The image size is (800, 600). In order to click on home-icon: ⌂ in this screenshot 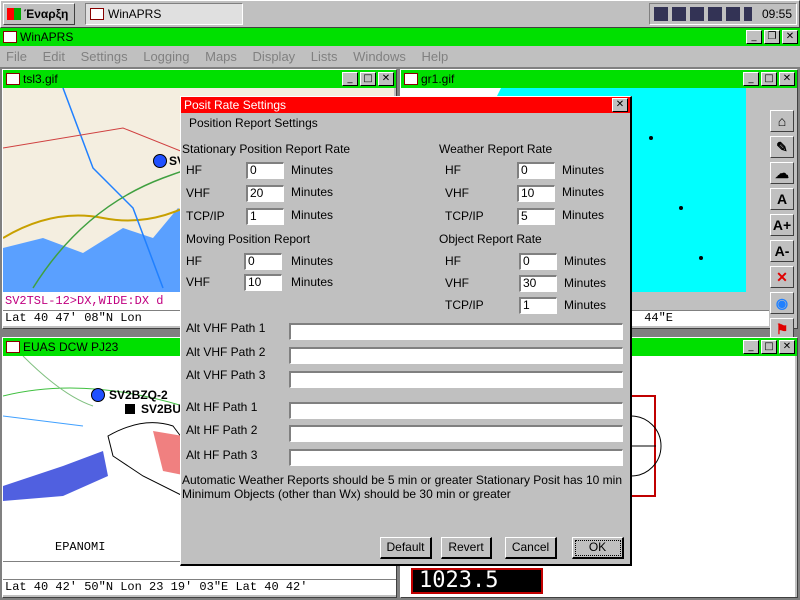, I will do `click(782, 121)`.